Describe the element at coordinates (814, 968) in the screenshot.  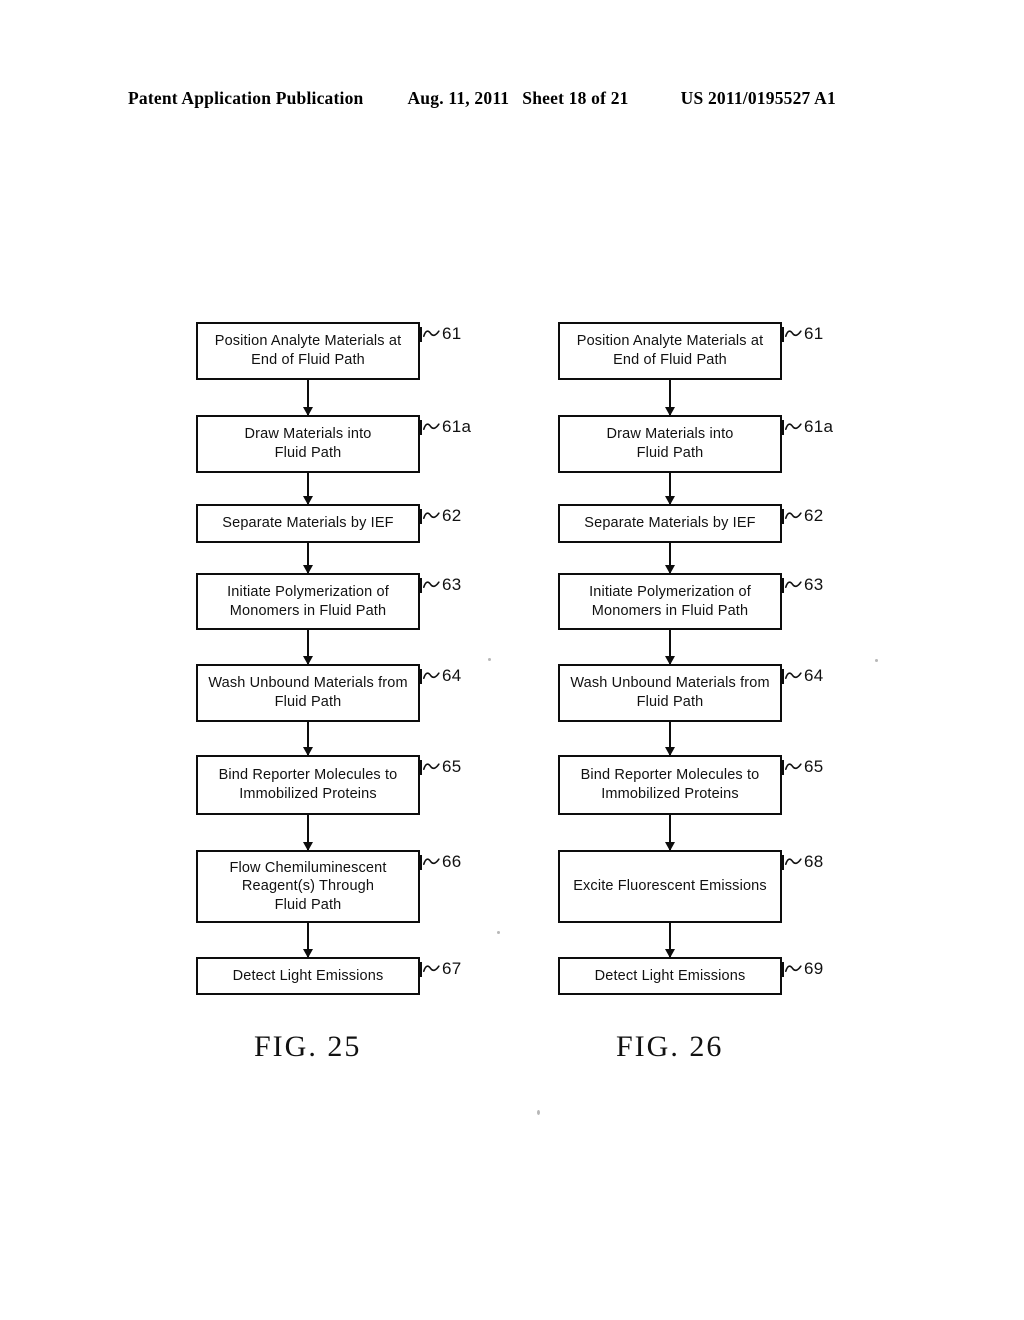
I see `reference-numeral: 69` at that location.